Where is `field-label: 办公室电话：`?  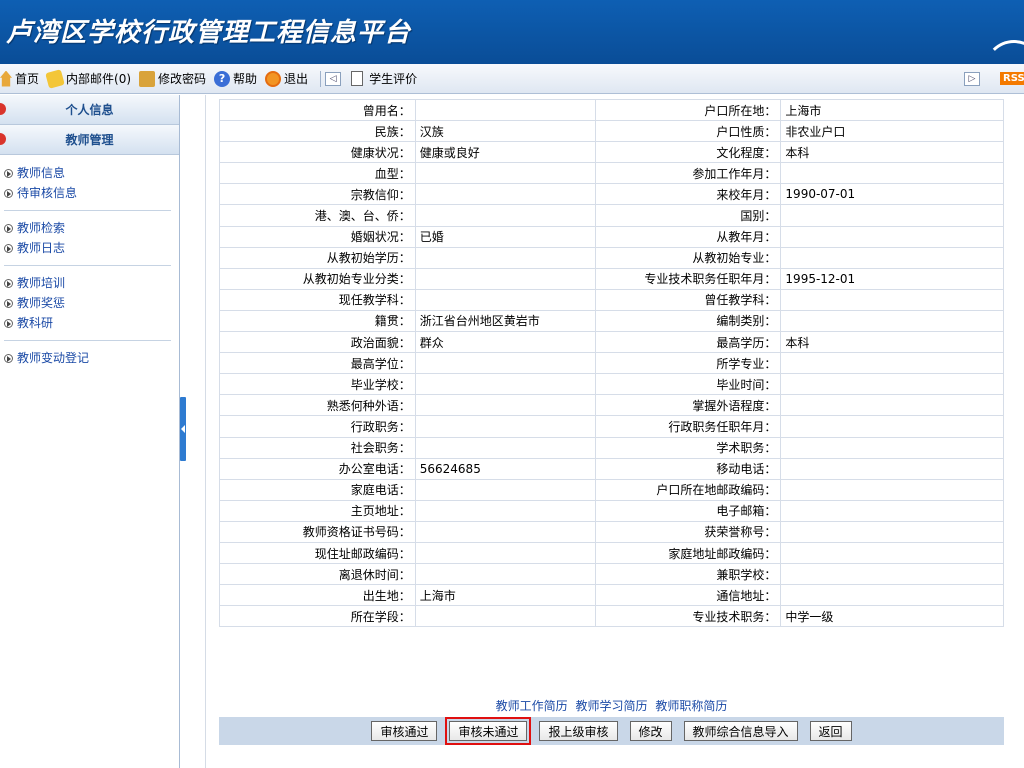 field-label: 办公室电话： is located at coordinates (317, 468).